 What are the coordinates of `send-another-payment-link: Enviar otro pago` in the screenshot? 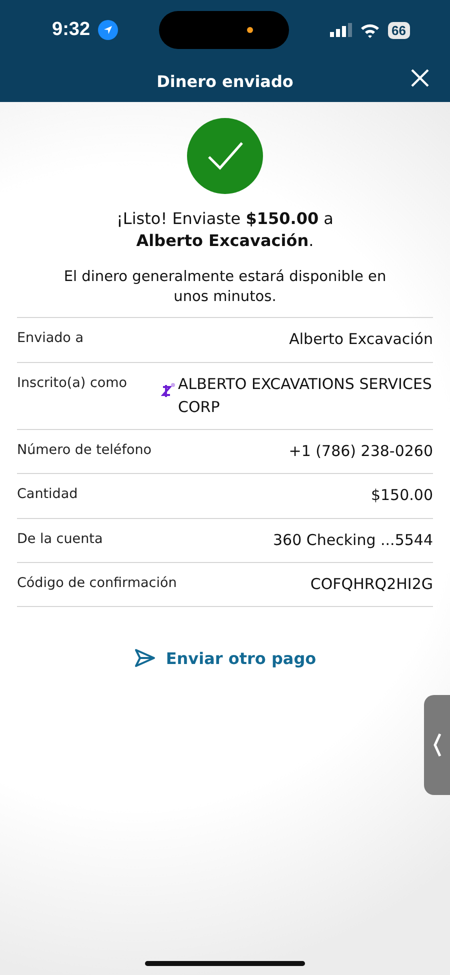 It's located at (225, 658).